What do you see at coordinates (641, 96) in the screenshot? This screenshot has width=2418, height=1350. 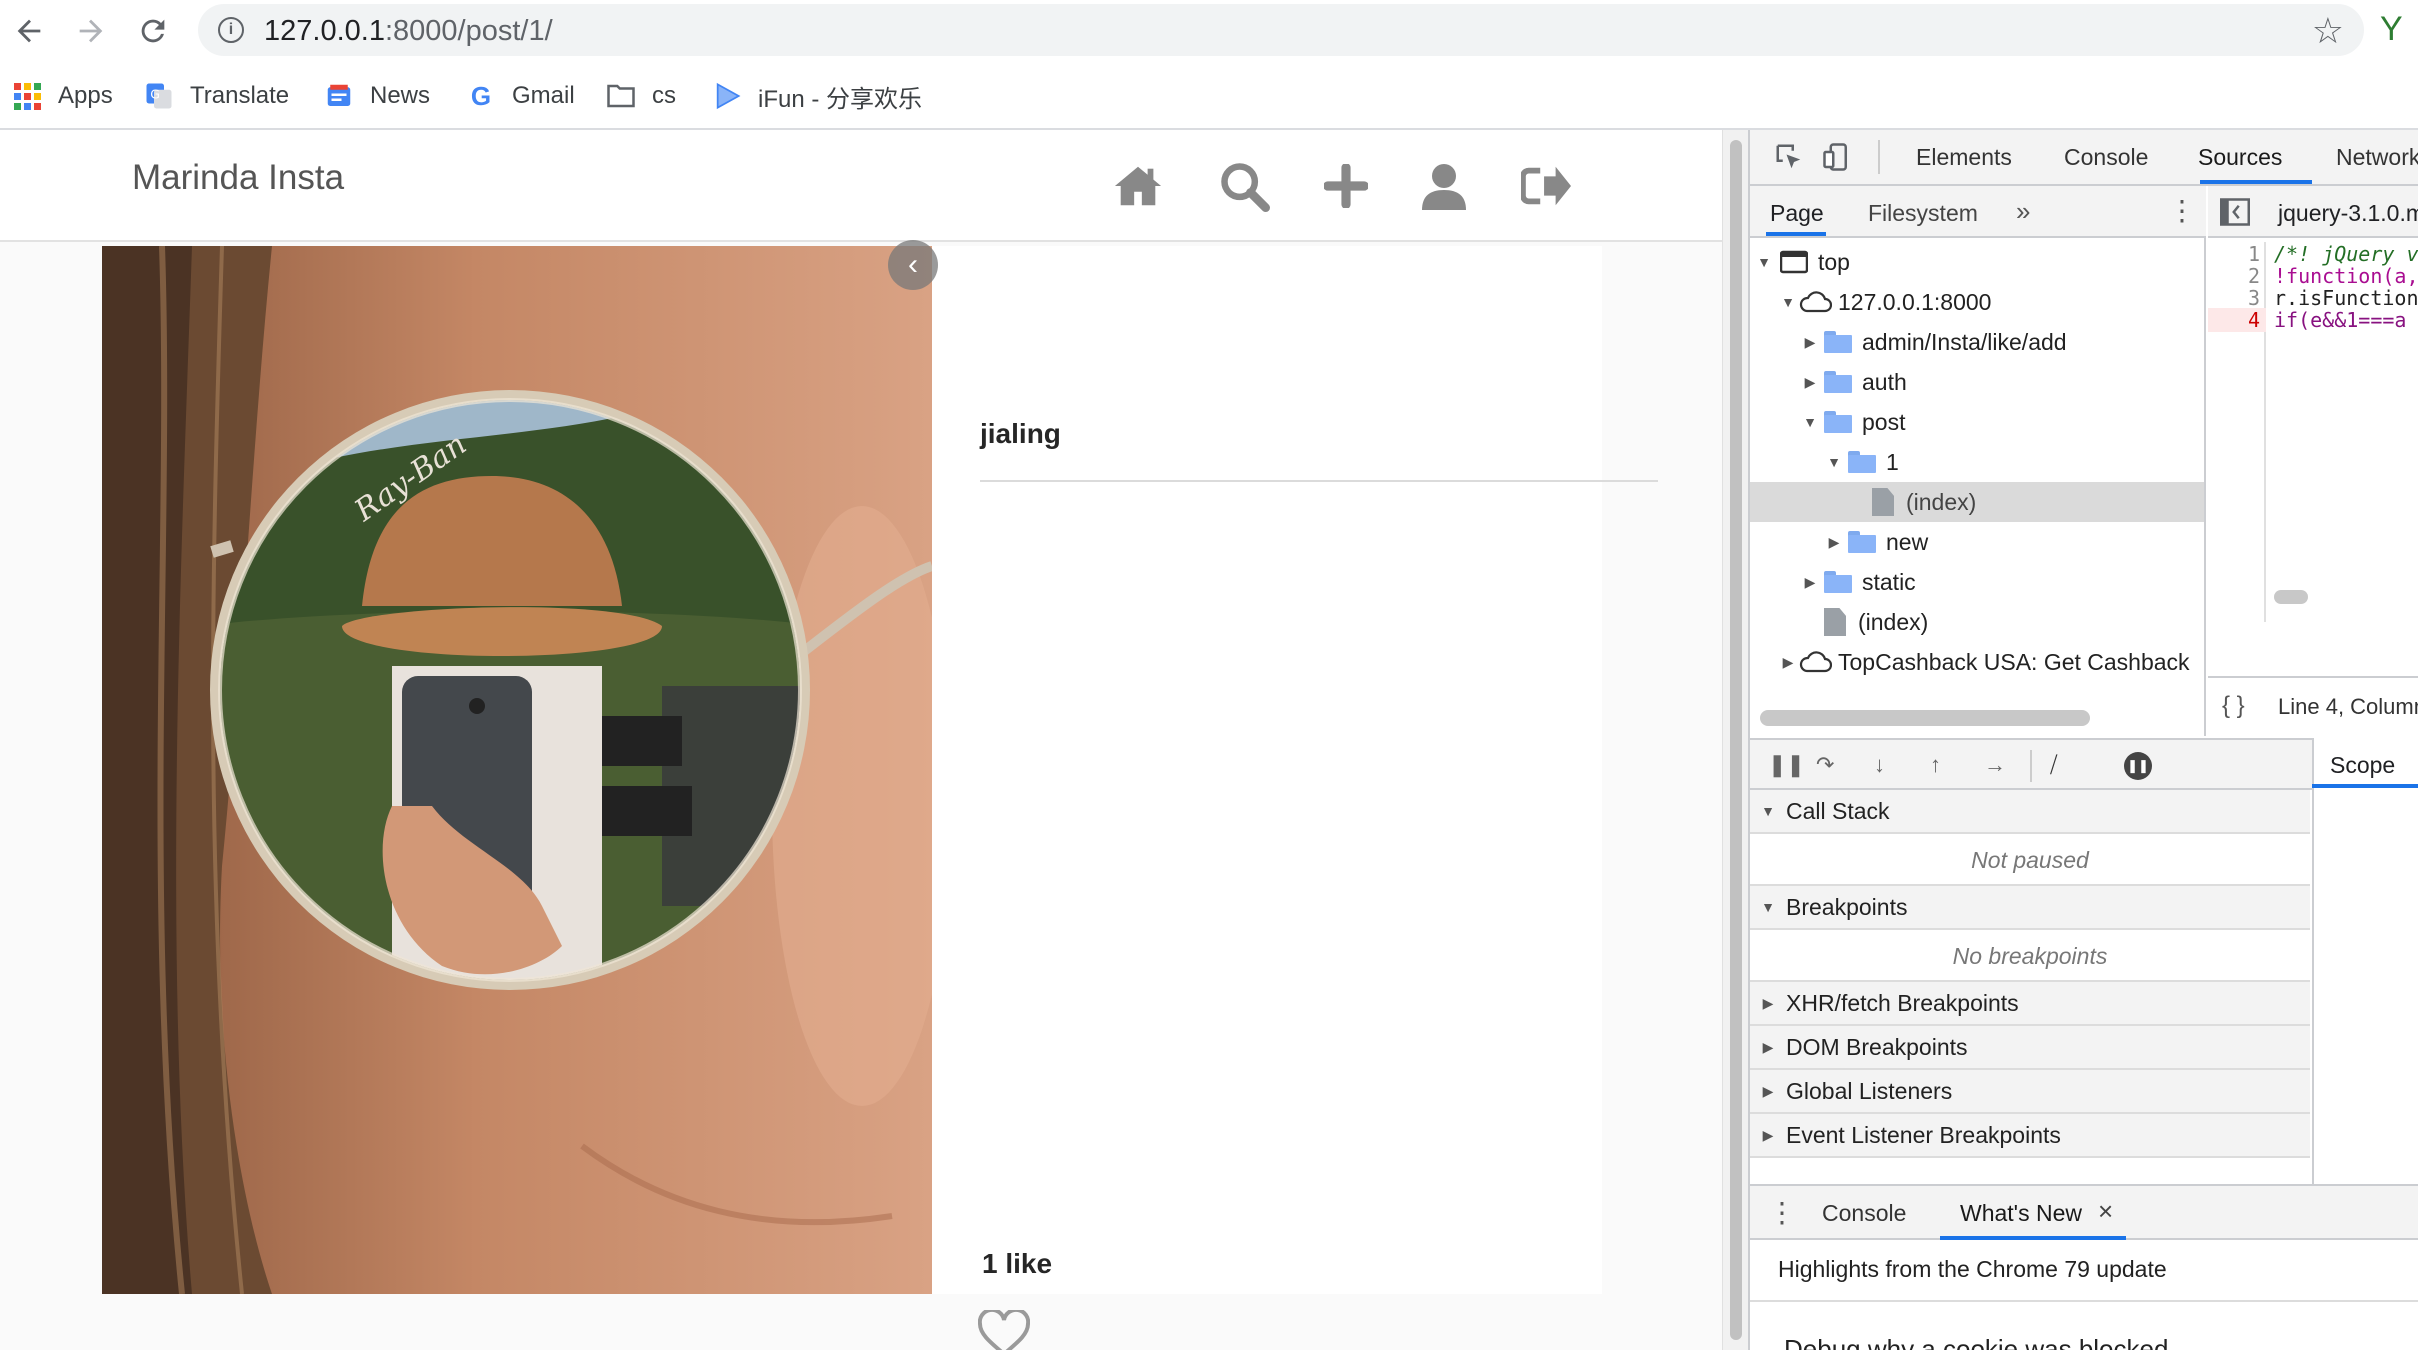 I see `bookmark-folder-cs: cs` at bounding box center [641, 96].